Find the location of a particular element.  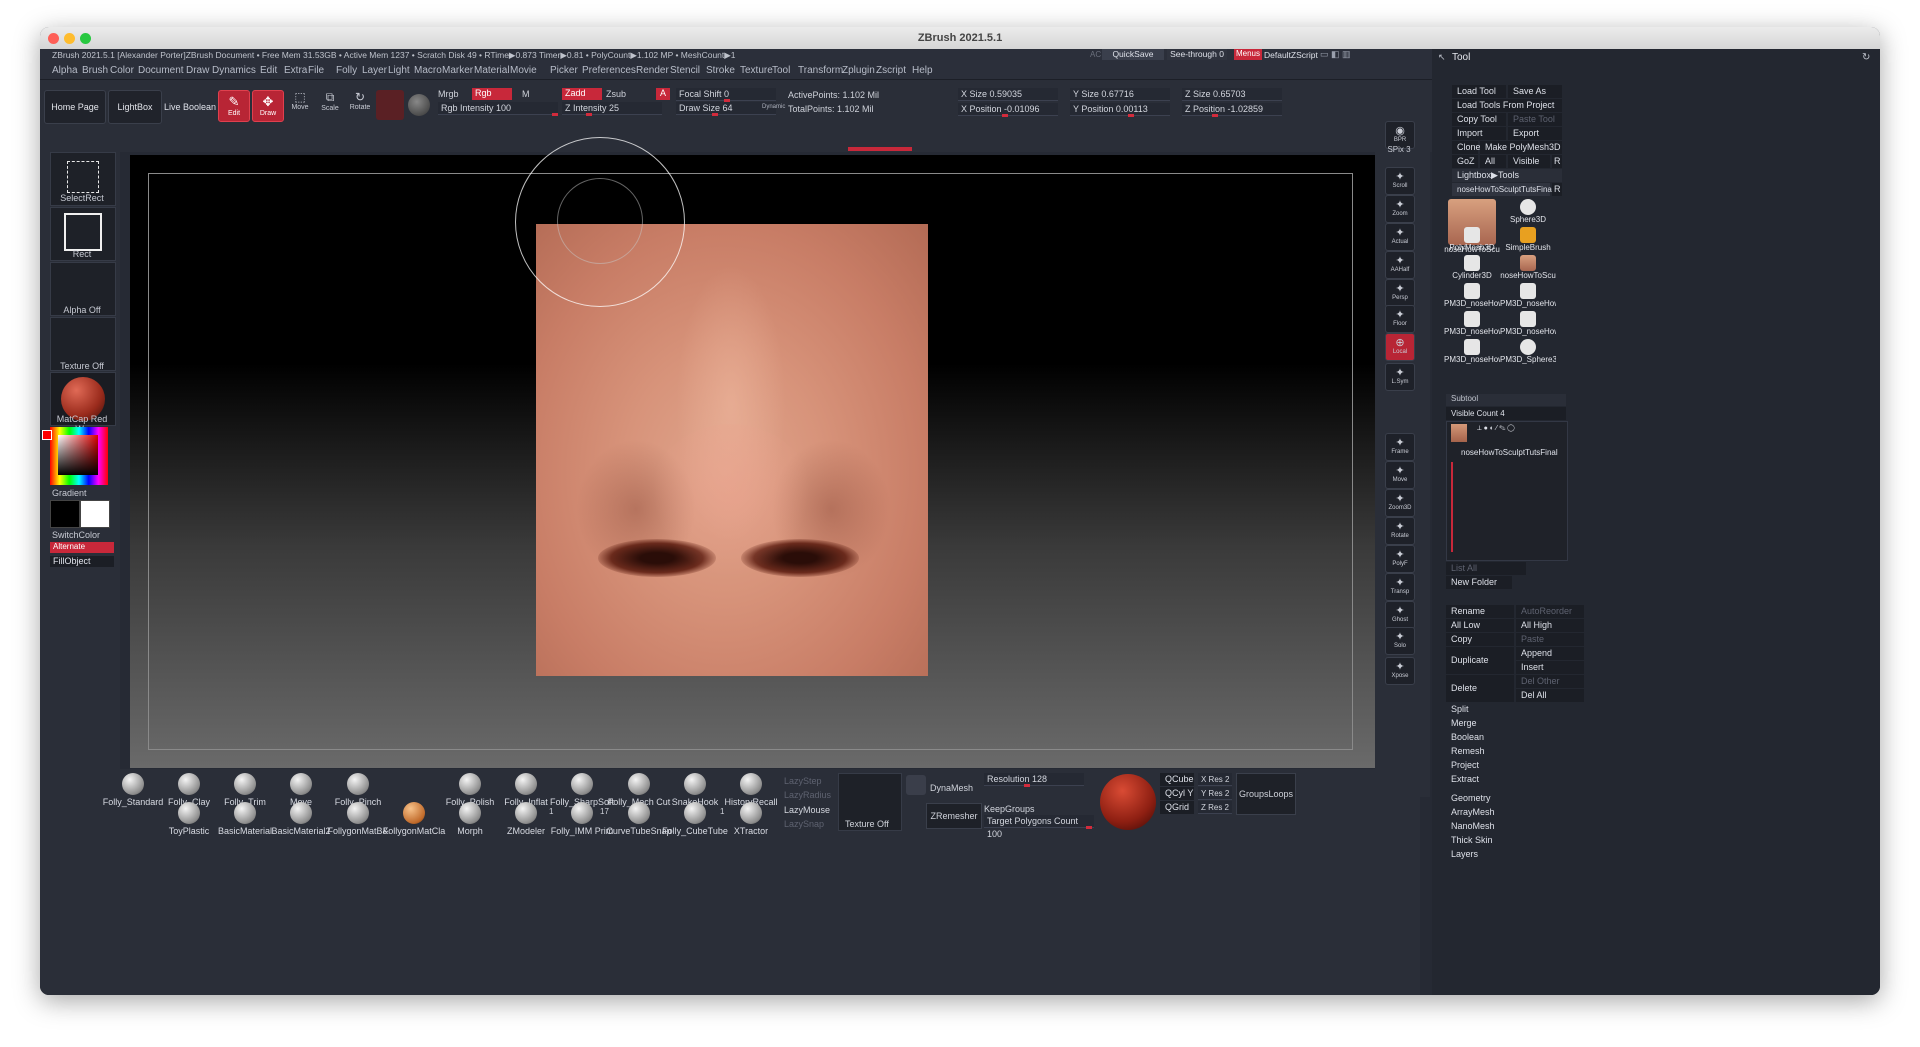

menu-light: Light is located at coordinates (399, 70).